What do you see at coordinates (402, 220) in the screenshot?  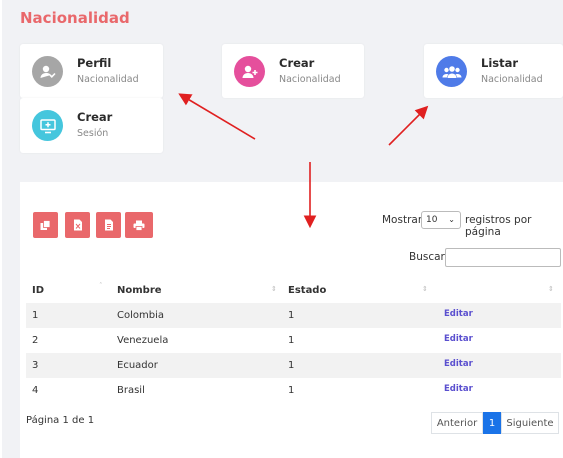 I see `show-label: Mostrar` at bounding box center [402, 220].